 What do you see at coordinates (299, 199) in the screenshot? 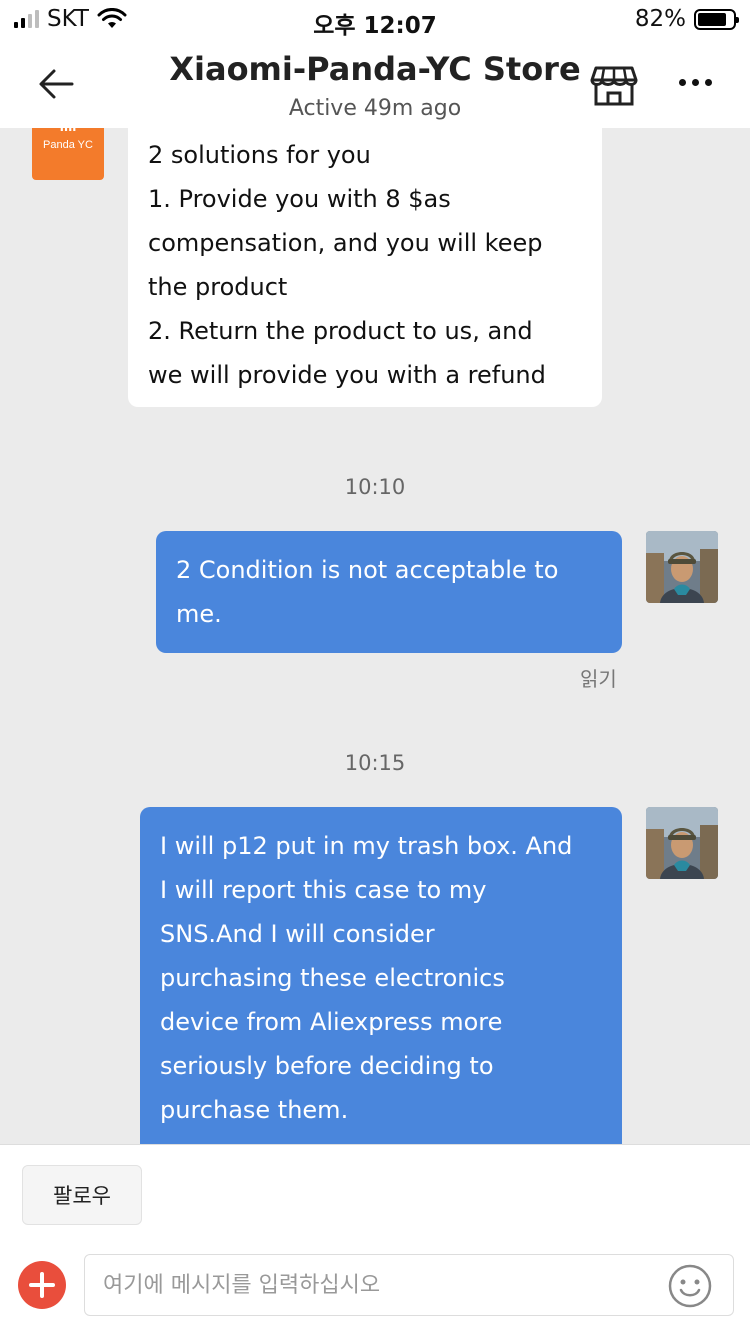
I see `message-line: 1. Provide you with 8 $as` at bounding box center [299, 199].